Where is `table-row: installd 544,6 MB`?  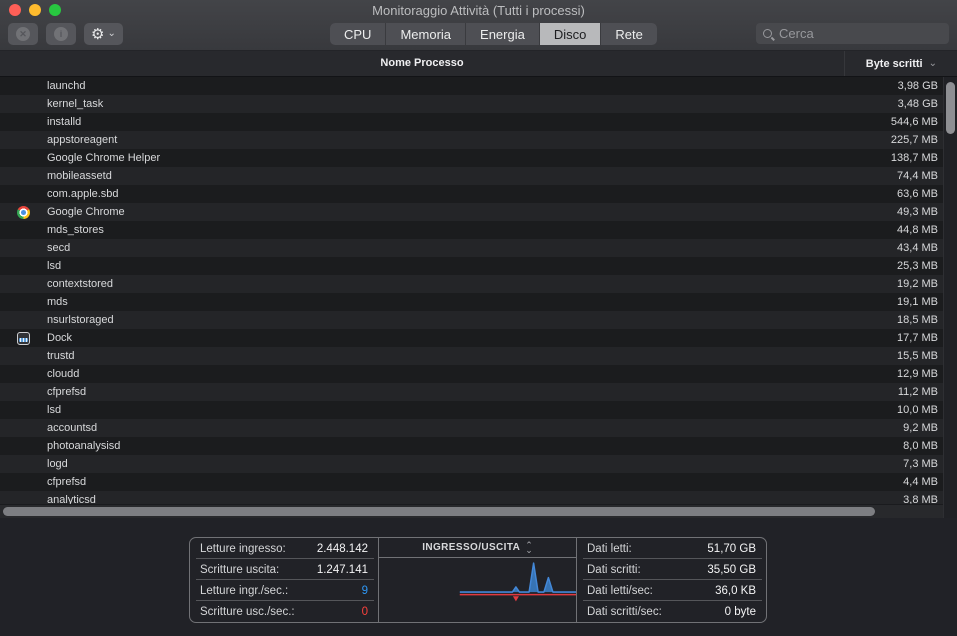 table-row: installd 544,6 MB is located at coordinates (471, 122).